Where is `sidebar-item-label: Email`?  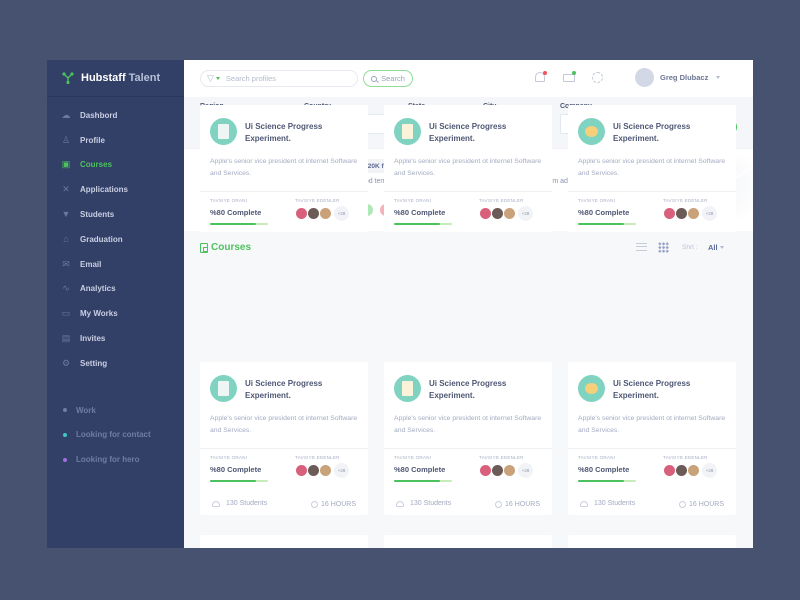 sidebar-item-label: Email is located at coordinates (91, 264).